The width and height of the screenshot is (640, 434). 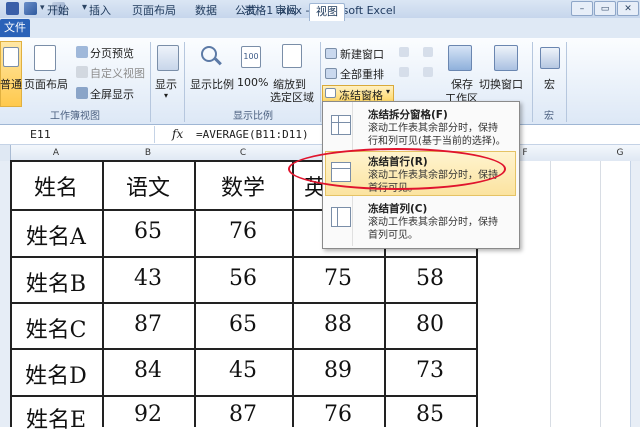 What do you see at coordinates (75, 116) in the screenshot?
I see `workbook-views-group-label: 工作簿视图` at bounding box center [75, 116].